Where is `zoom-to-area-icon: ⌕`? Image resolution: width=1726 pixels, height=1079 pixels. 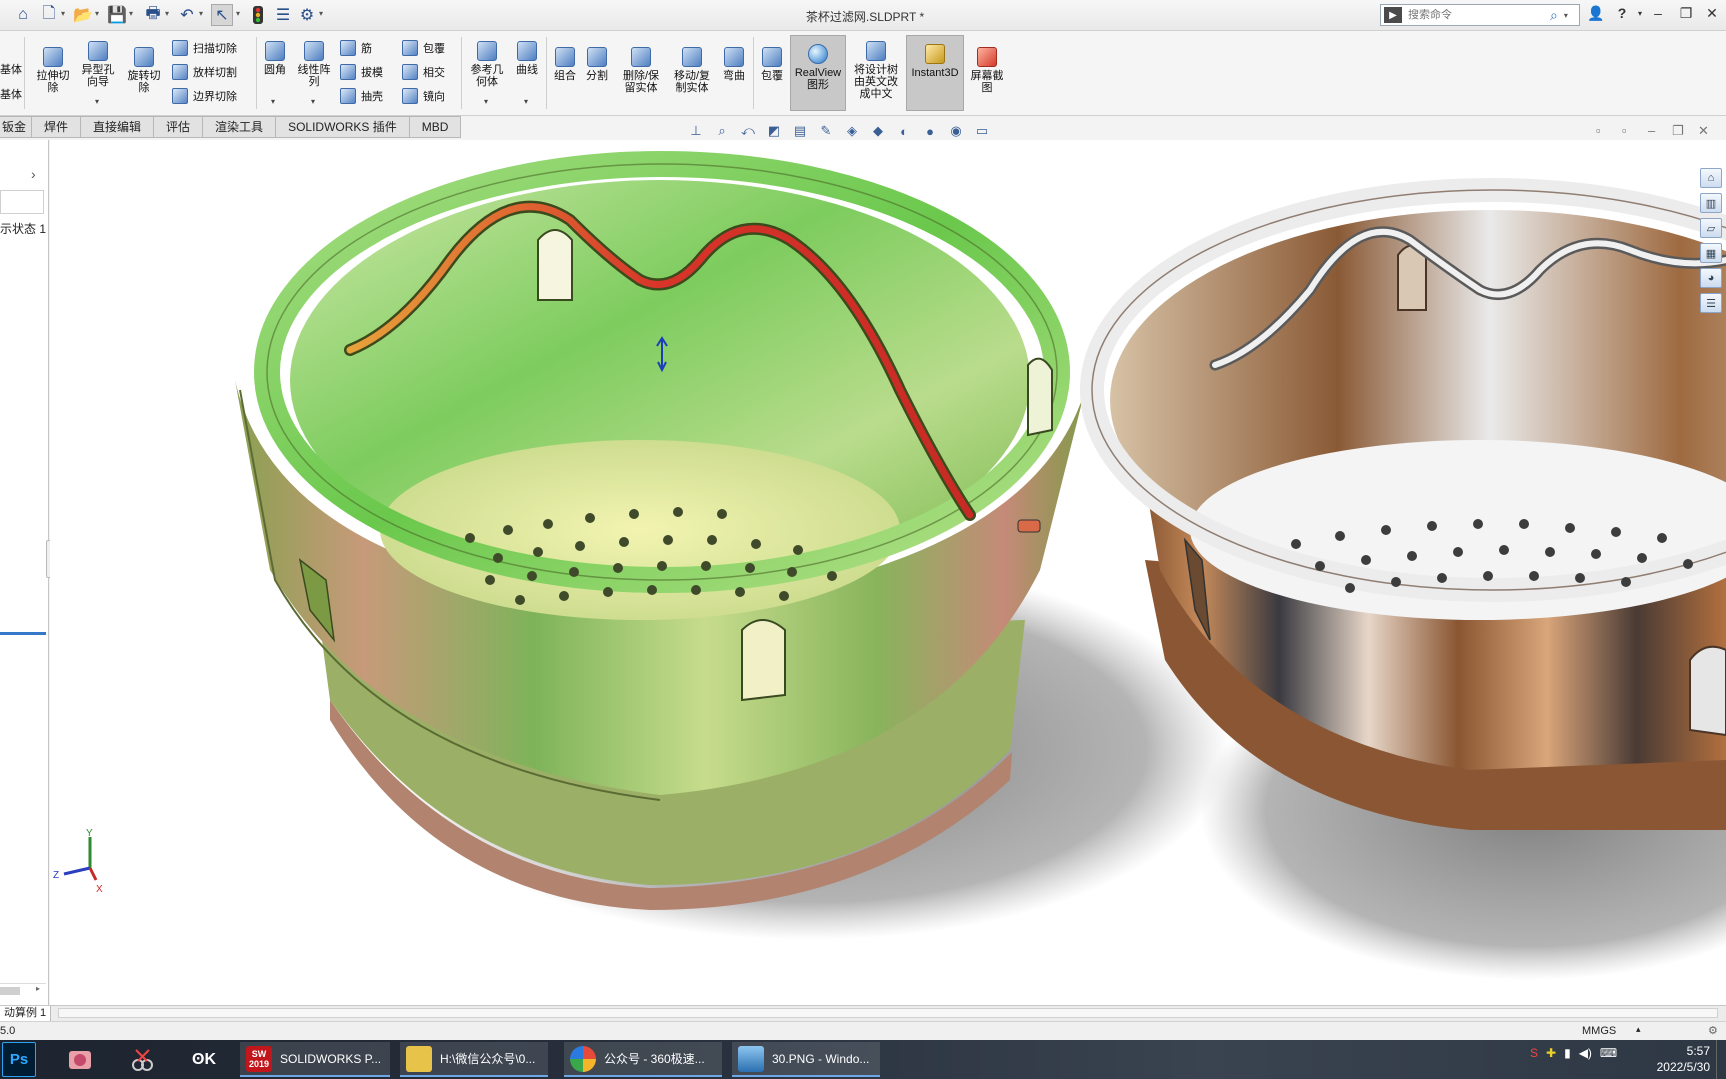
zoom-to-area-icon: ⌕ is located at coordinates (722, 131).